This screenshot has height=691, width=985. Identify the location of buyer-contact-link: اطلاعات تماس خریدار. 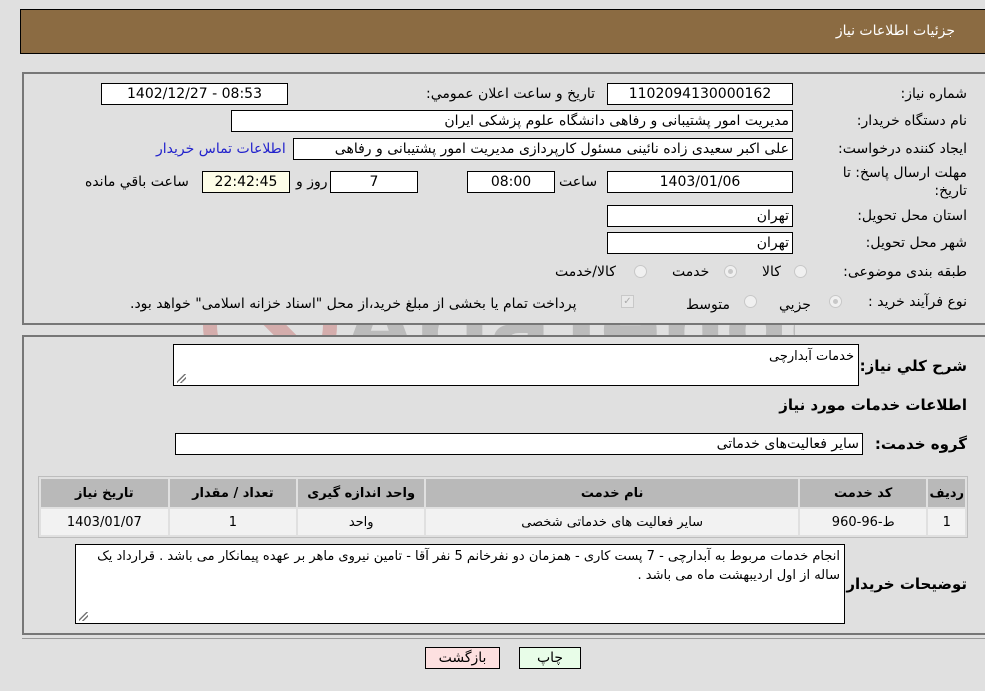
(221, 149).